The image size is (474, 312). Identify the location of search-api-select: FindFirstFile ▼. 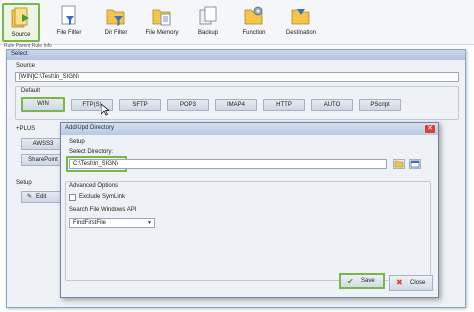
(112, 223).